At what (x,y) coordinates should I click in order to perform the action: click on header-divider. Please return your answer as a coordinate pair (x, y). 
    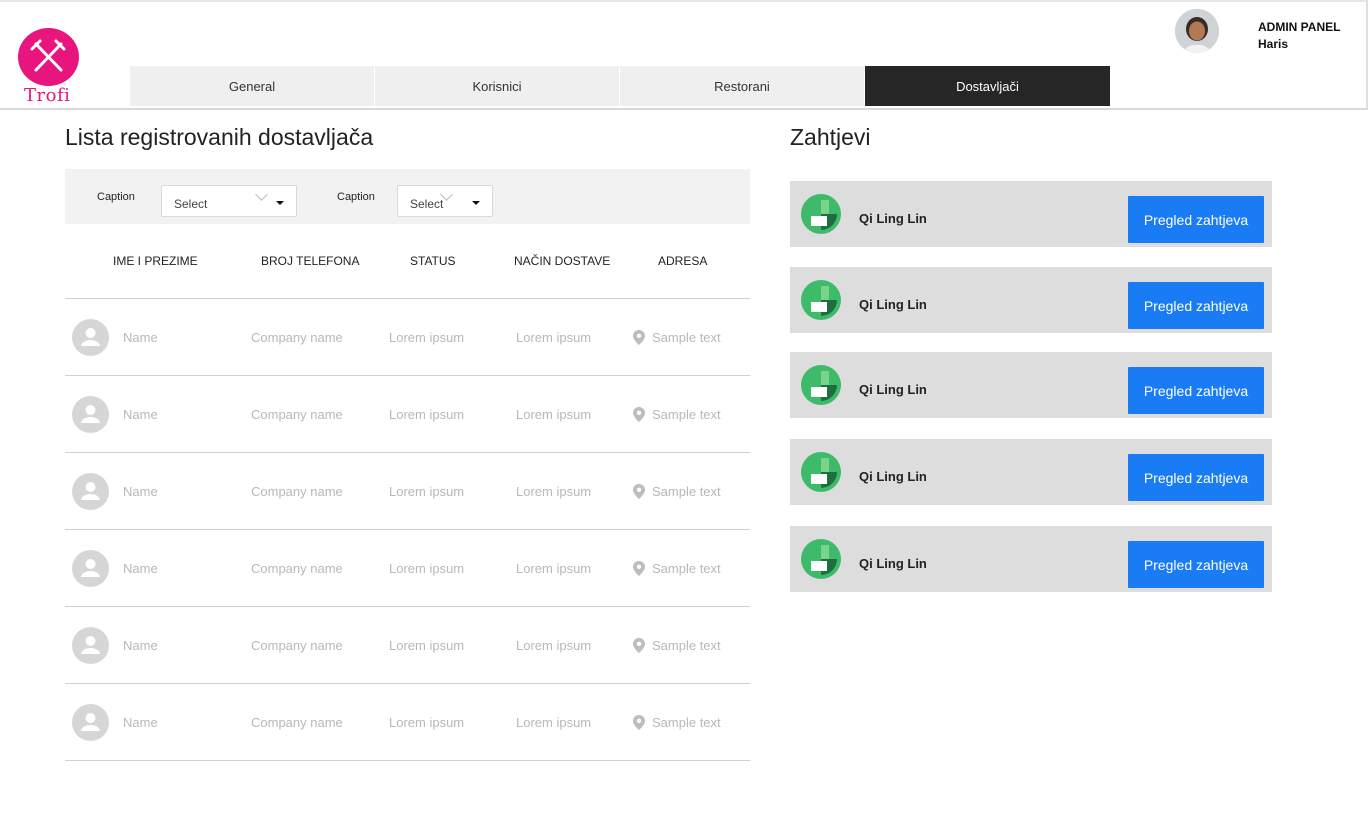
    Looking at the image, I should click on (683, 109).